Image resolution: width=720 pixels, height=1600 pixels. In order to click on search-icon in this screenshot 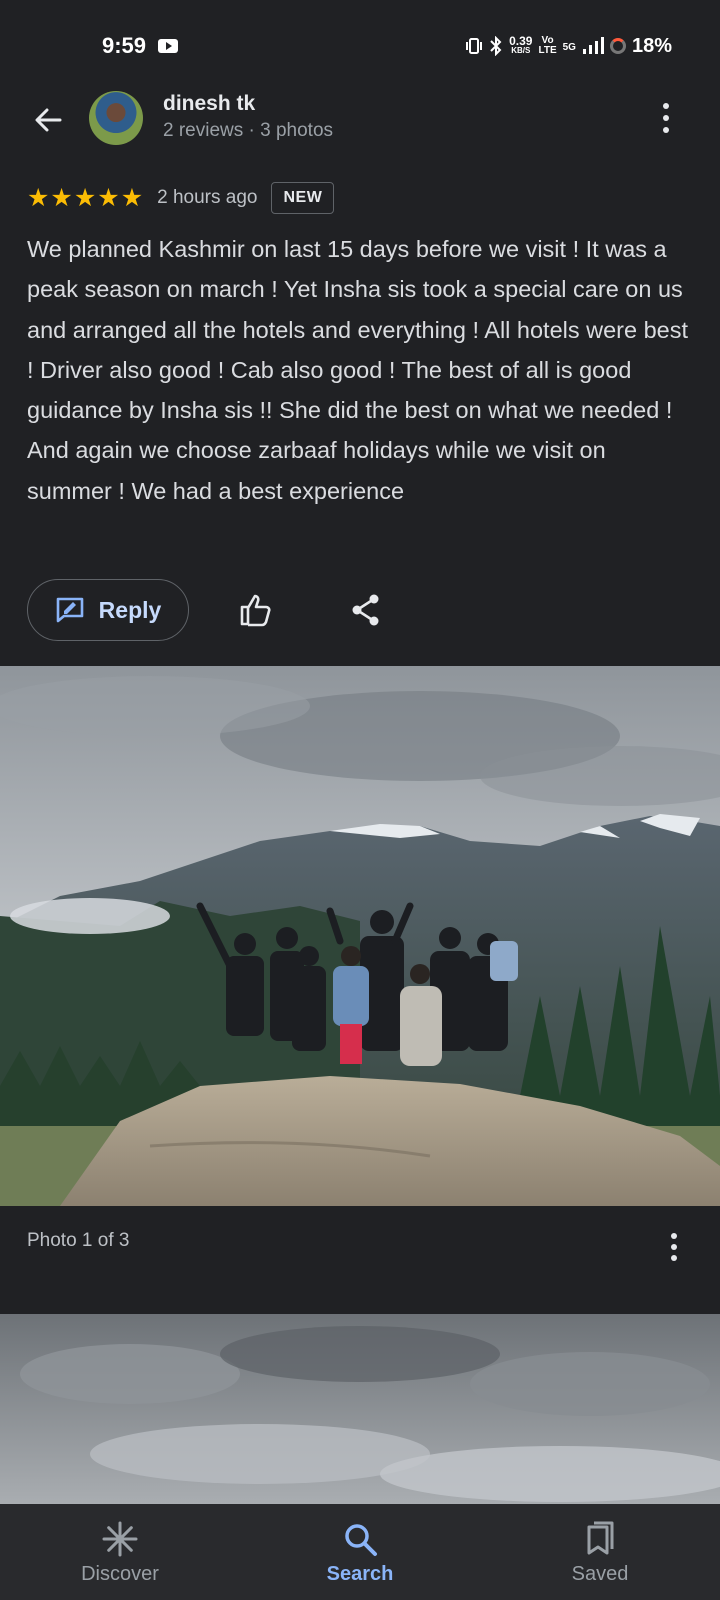, I will do `click(361, 1539)`.